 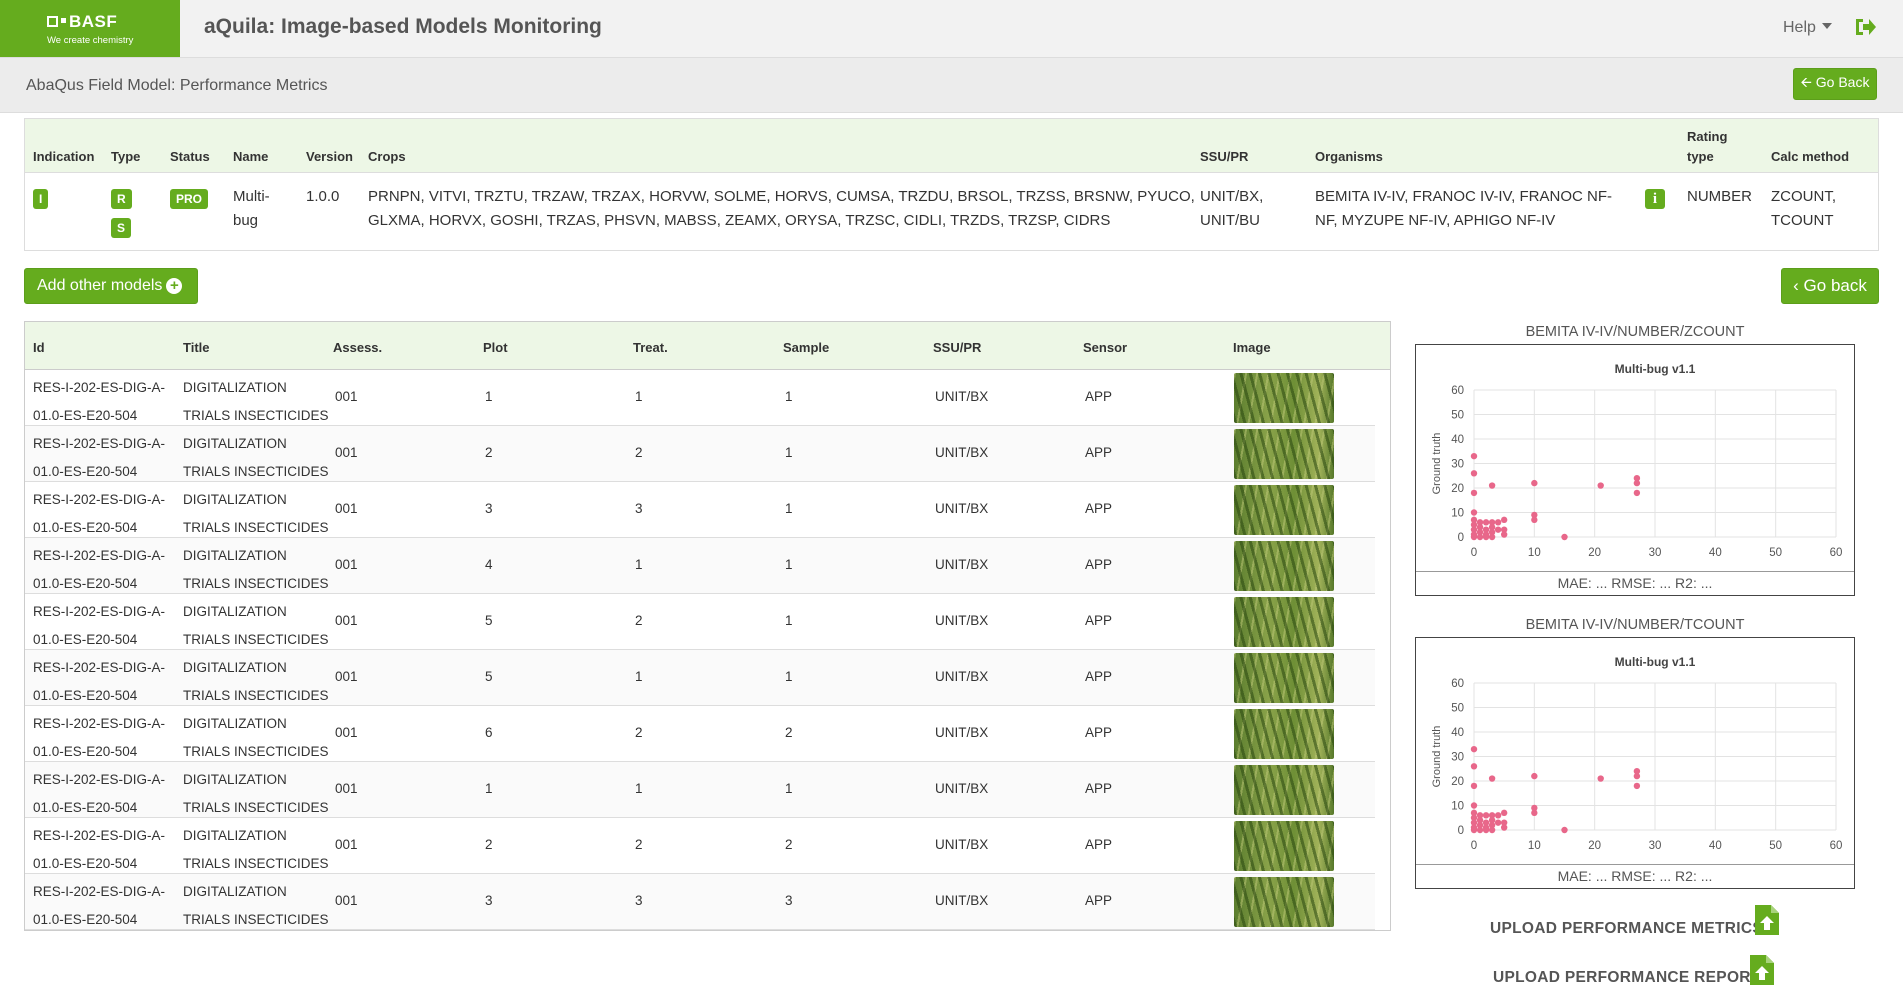 I want to click on th-plot: Plot, so click(x=495, y=347).